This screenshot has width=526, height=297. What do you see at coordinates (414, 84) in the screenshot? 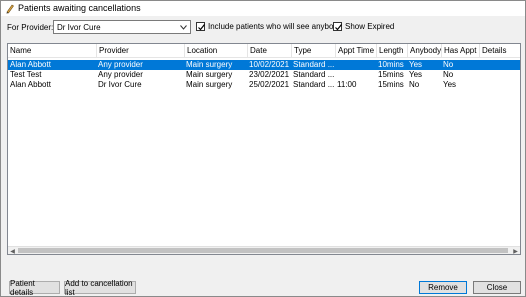
I see `cell-anybody: No` at bounding box center [414, 84].